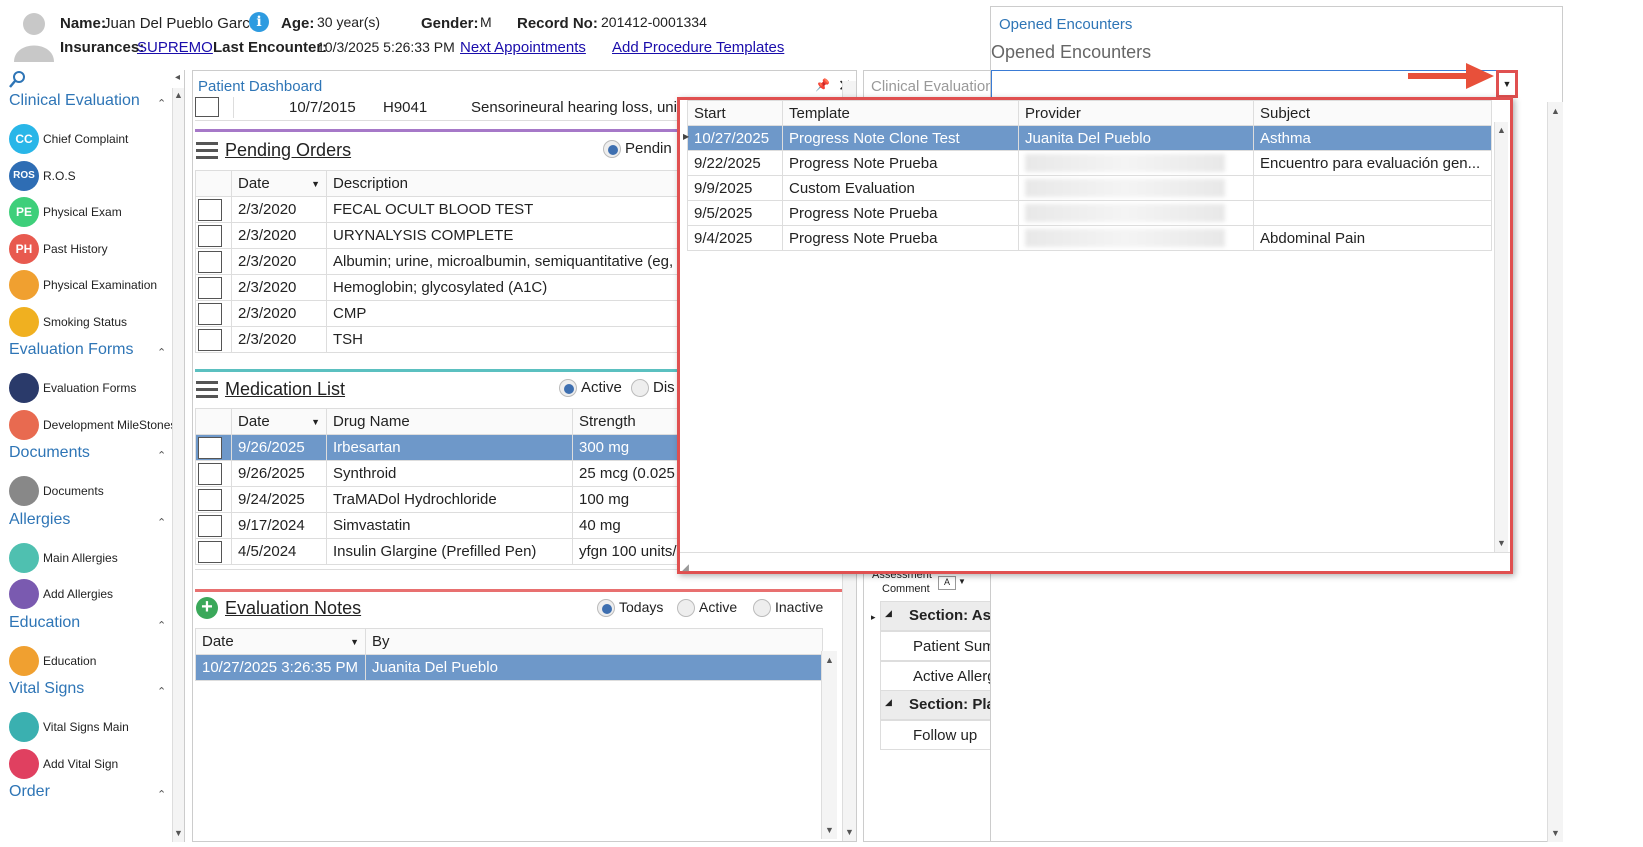  I want to click on col-by: By, so click(594, 641).